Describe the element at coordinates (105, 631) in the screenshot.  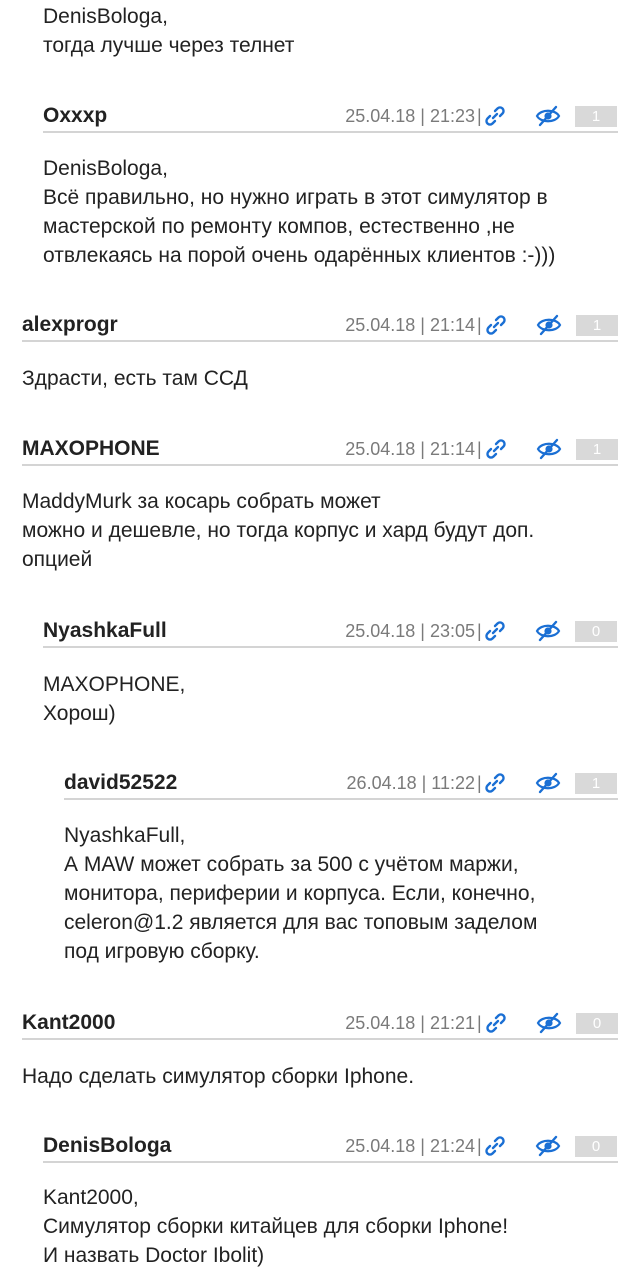
I see `comment-author: NyashkaFull` at that location.